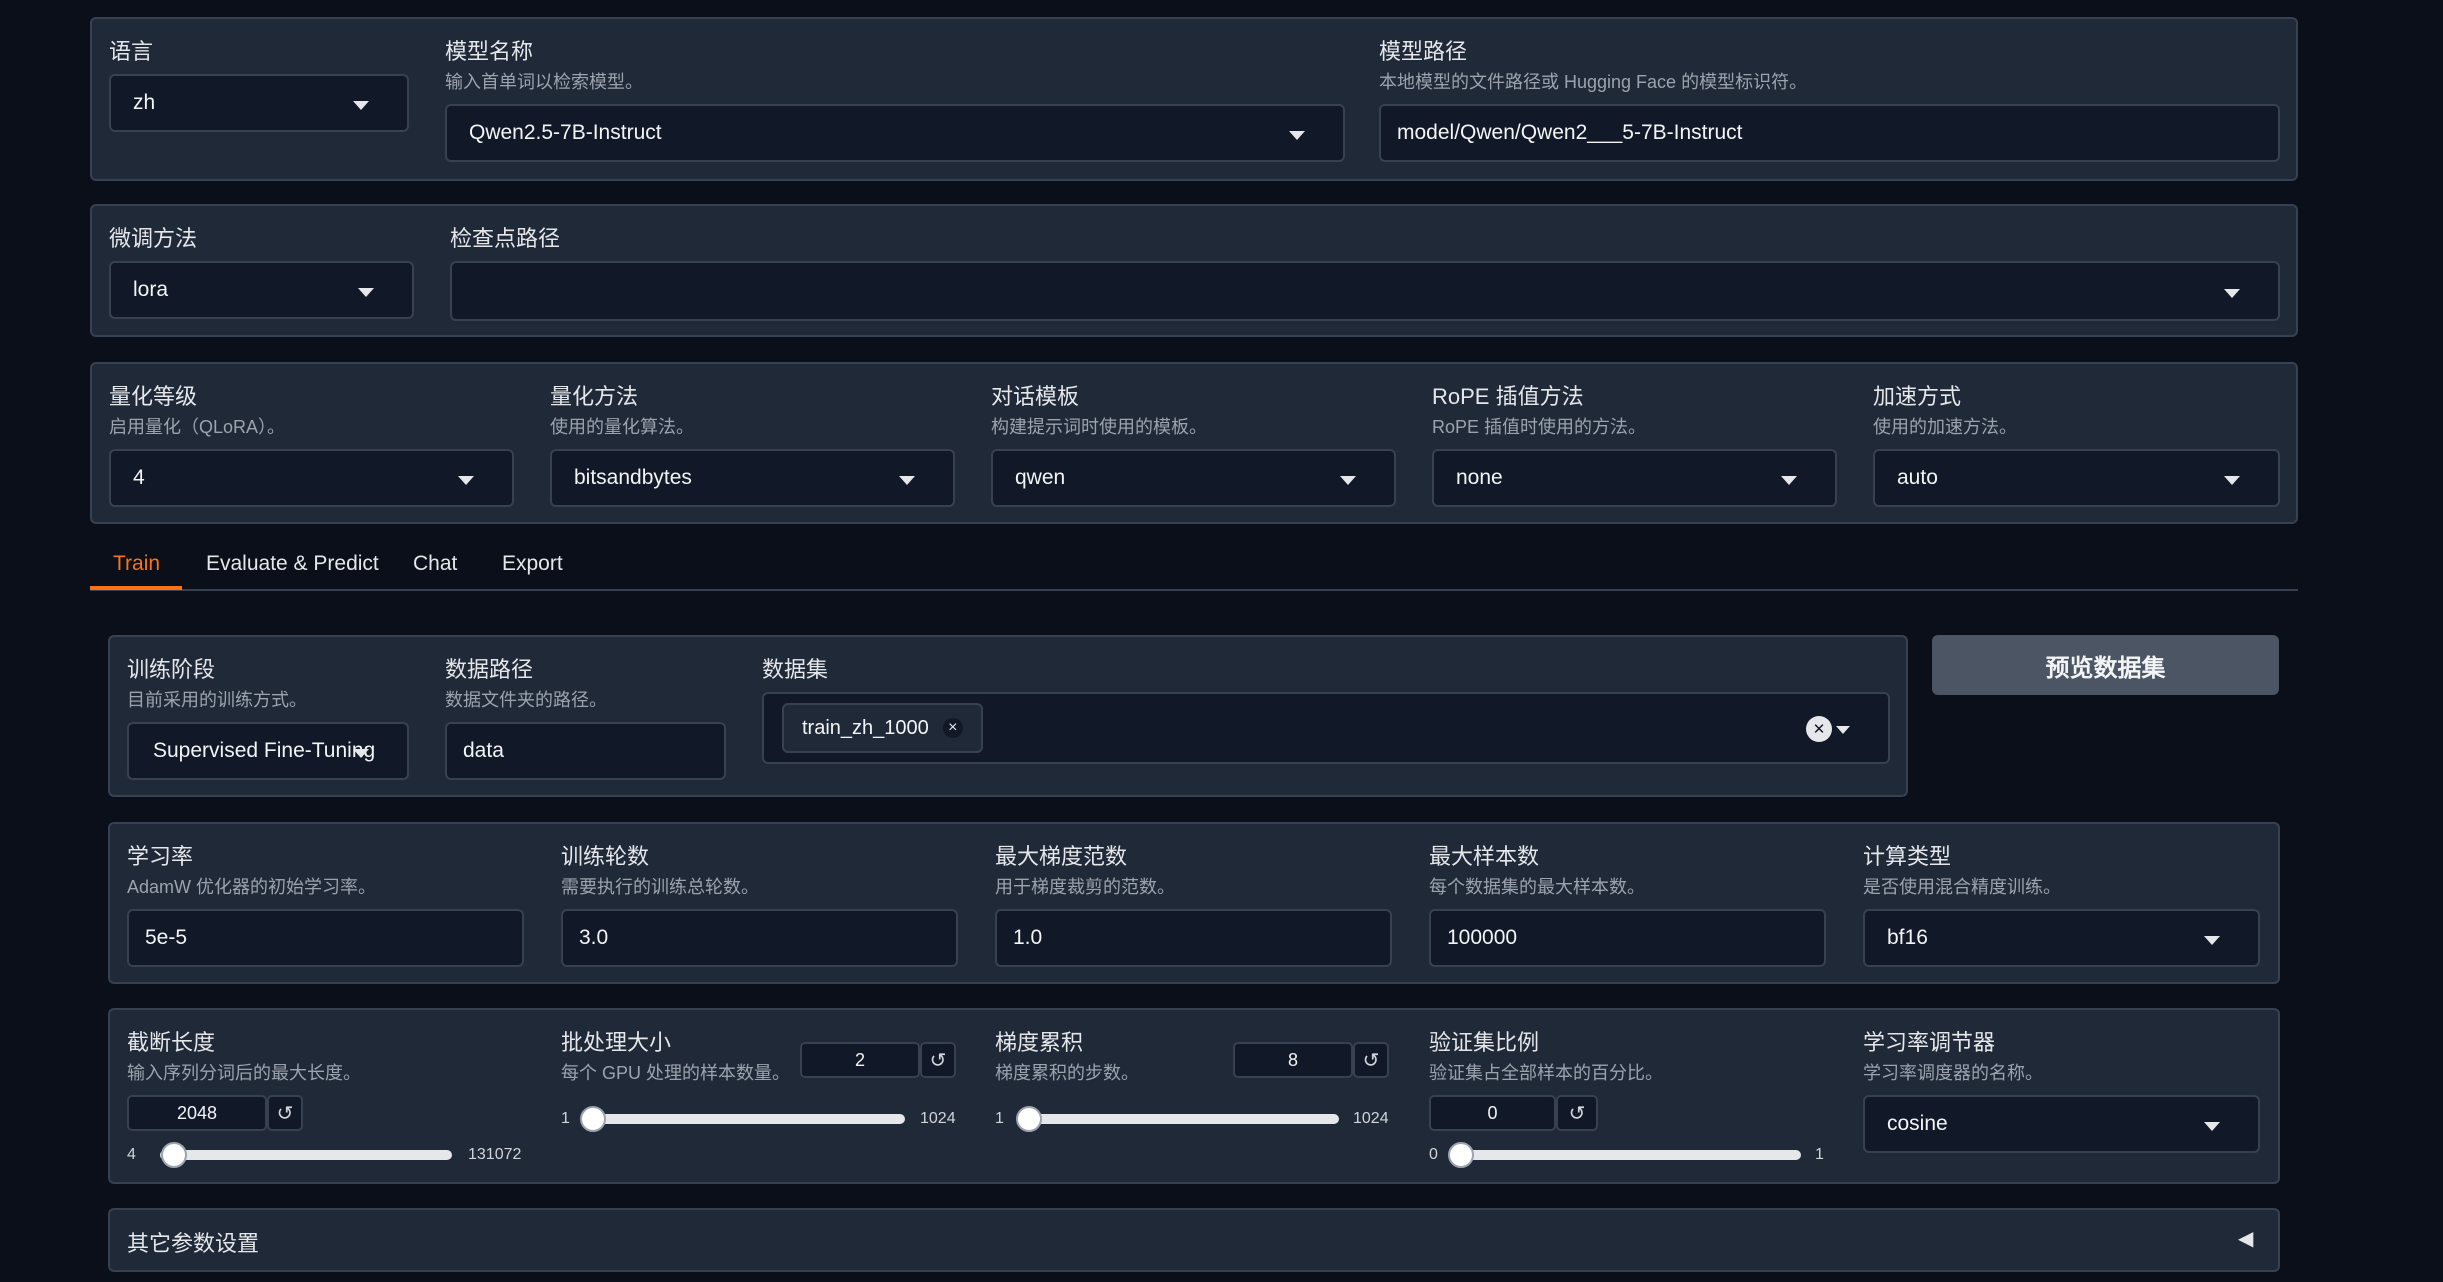 This screenshot has width=2443, height=1282. Describe the element at coordinates (306, 1155) in the screenshot. I see `cutoff-len-track` at that location.